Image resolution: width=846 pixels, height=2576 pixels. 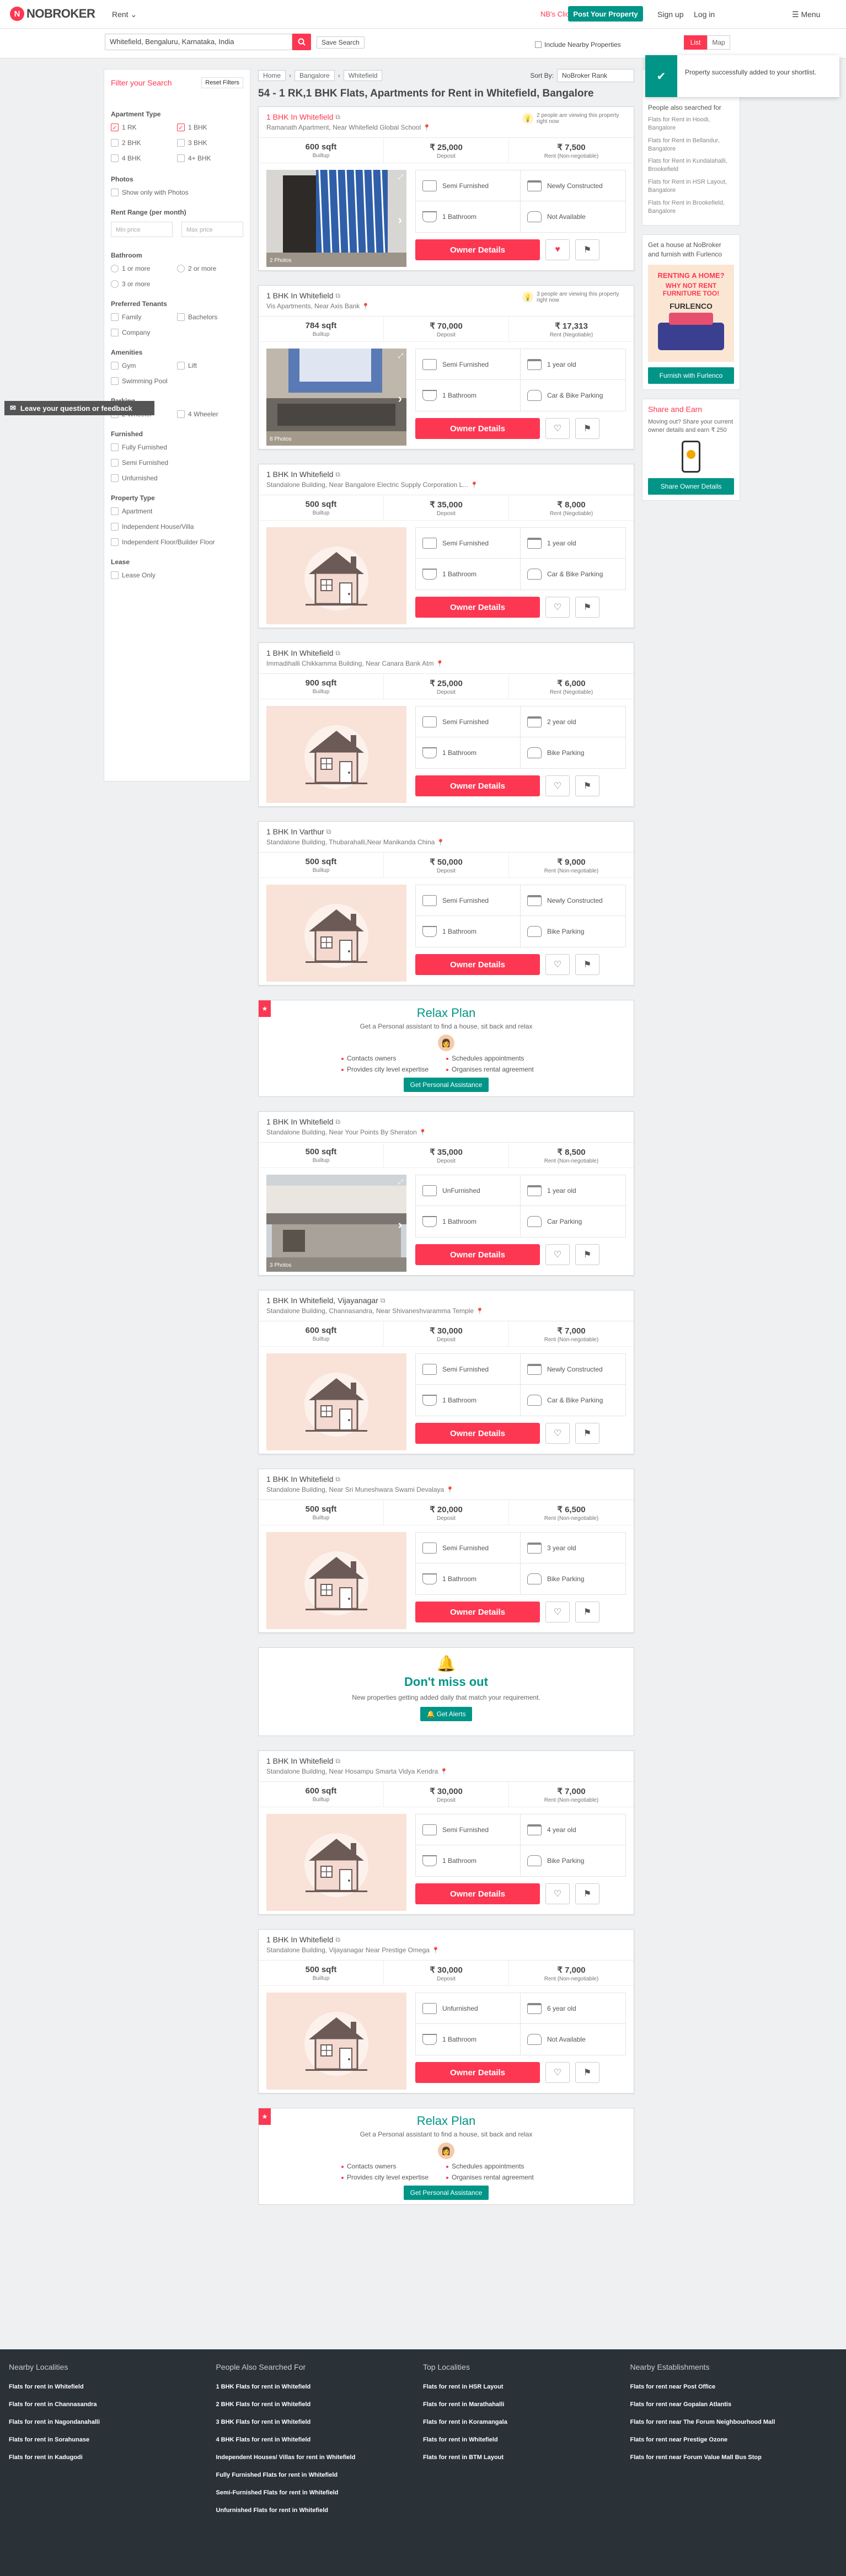 I want to click on lease-checkbox, so click(x=115, y=575).